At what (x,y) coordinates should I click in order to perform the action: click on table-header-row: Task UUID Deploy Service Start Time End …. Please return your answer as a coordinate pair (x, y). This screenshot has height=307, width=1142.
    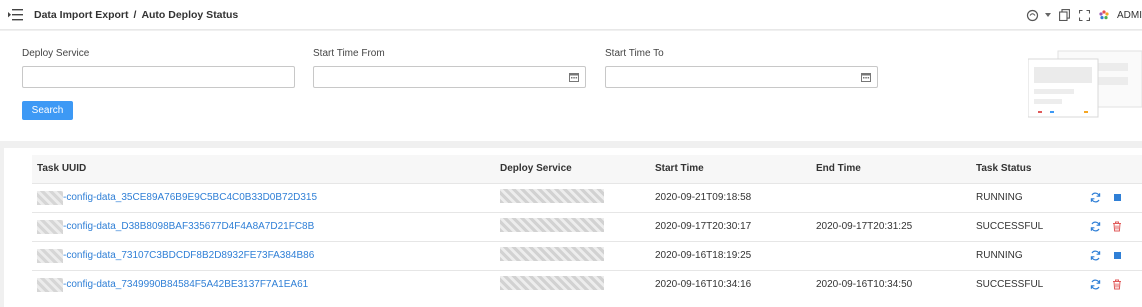
    Looking at the image, I should click on (587, 169).